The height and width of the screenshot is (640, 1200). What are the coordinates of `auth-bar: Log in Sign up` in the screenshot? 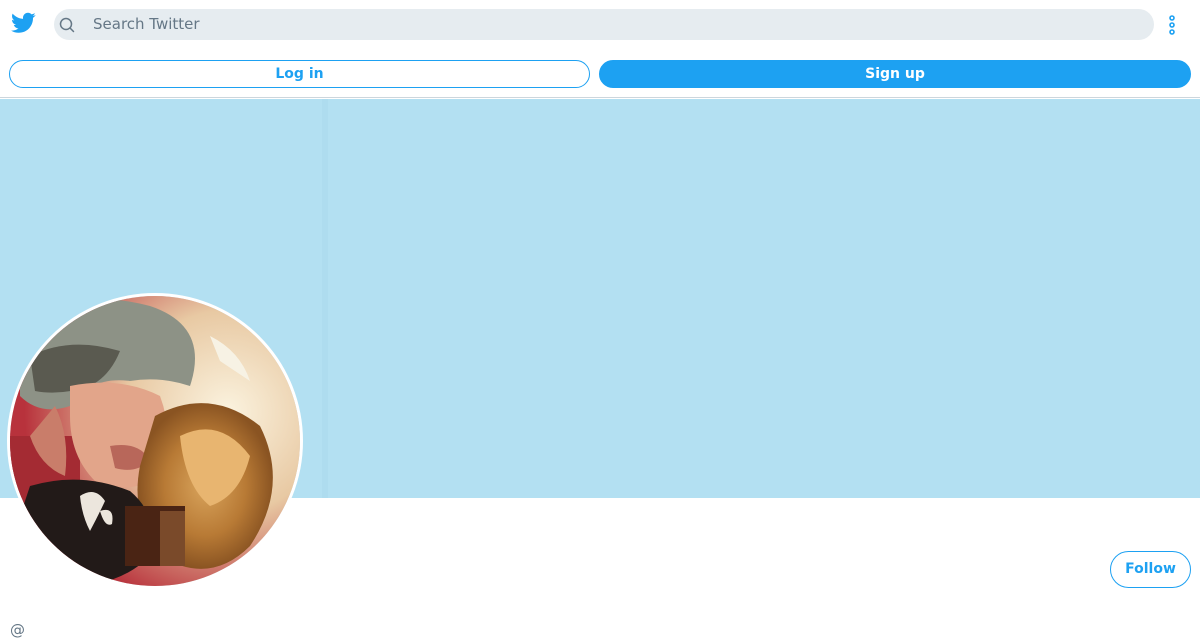 It's located at (600, 73).